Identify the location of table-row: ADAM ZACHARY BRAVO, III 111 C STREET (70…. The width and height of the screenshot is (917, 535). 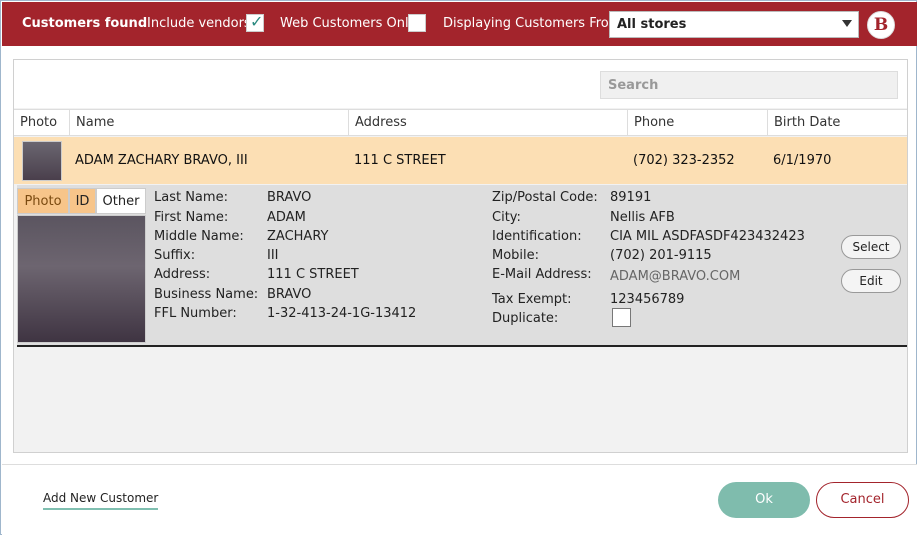
(460, 160).